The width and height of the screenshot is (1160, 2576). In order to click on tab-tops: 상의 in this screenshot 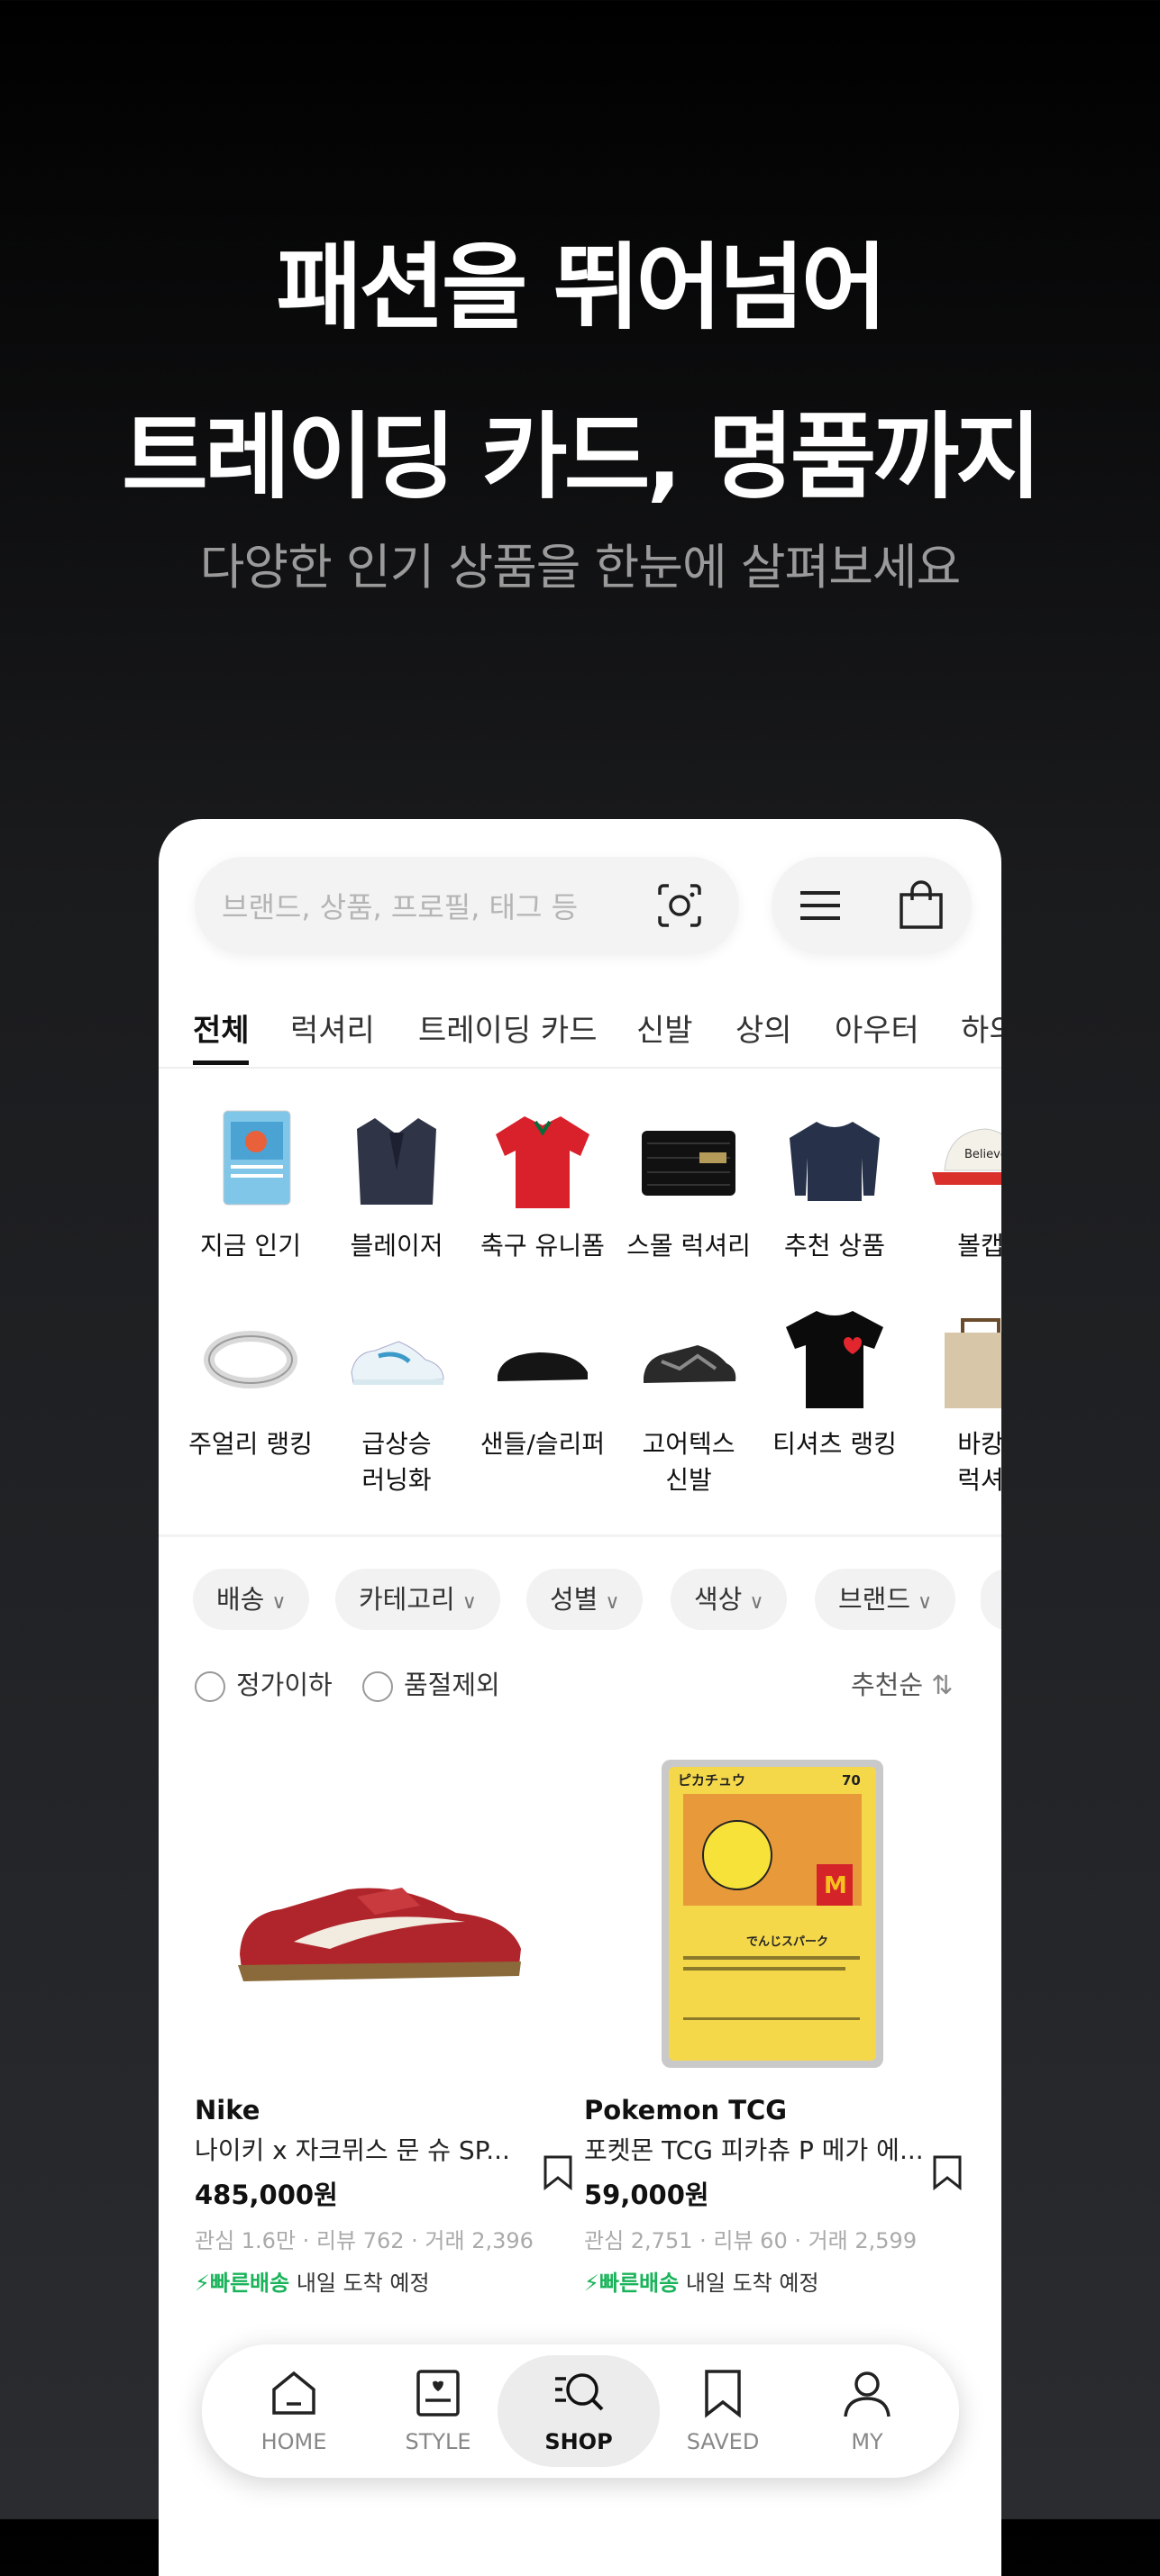, I will do `click(763, 1028)`.